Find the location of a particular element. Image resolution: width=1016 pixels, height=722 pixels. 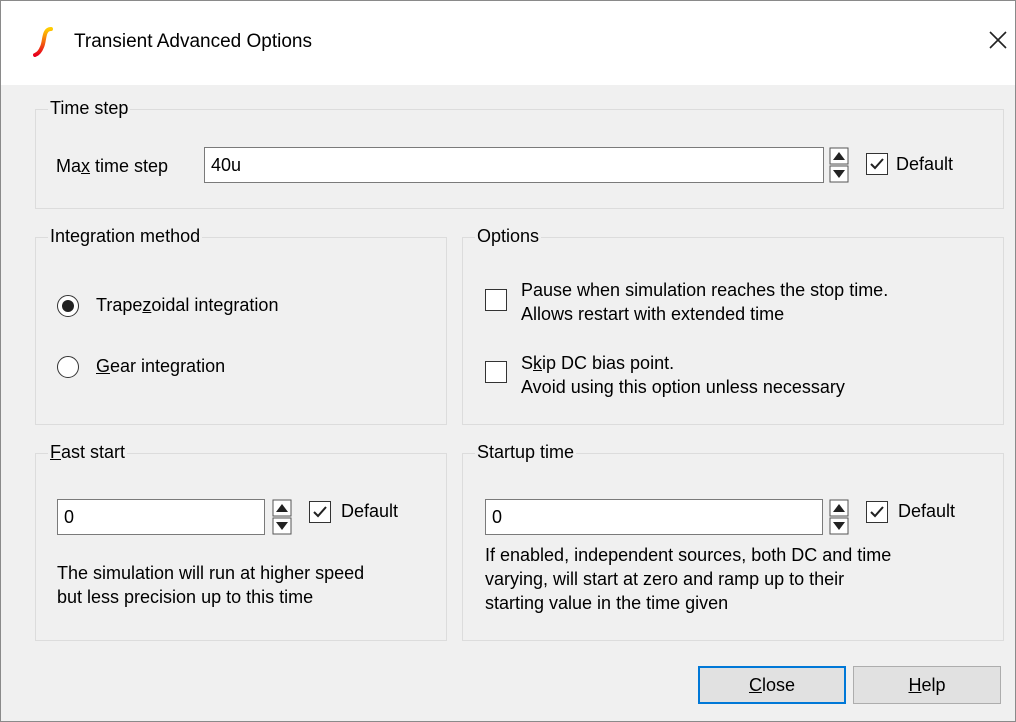

integration-method-group: Integration method is located at coordinates (241, 325).